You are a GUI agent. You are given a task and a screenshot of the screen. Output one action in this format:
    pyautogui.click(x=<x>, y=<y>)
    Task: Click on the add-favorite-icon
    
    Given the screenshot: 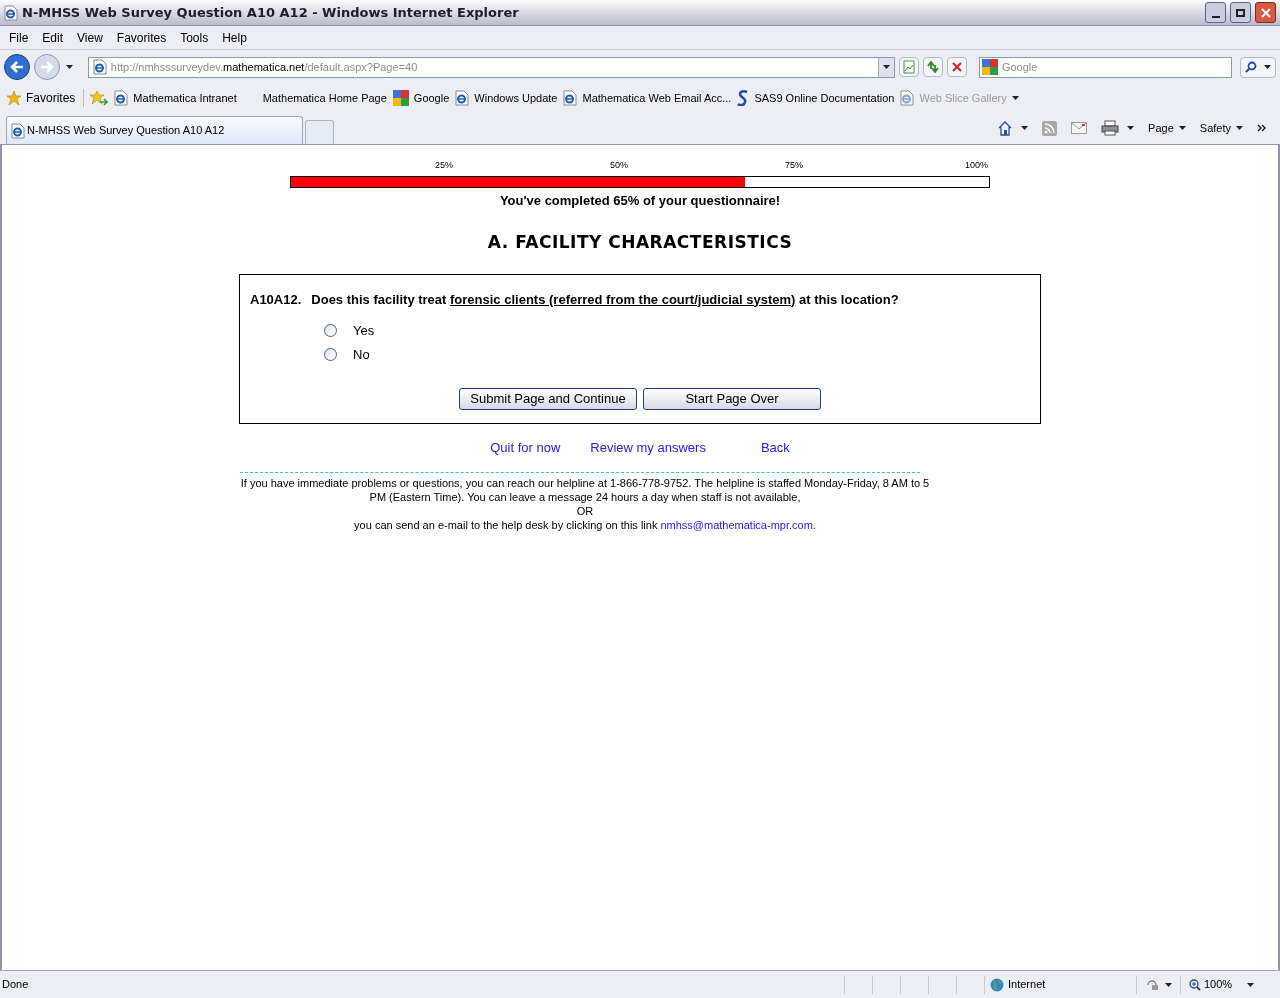 What is the action you would take?
    pyautogui.click(x=99, y=98)
    